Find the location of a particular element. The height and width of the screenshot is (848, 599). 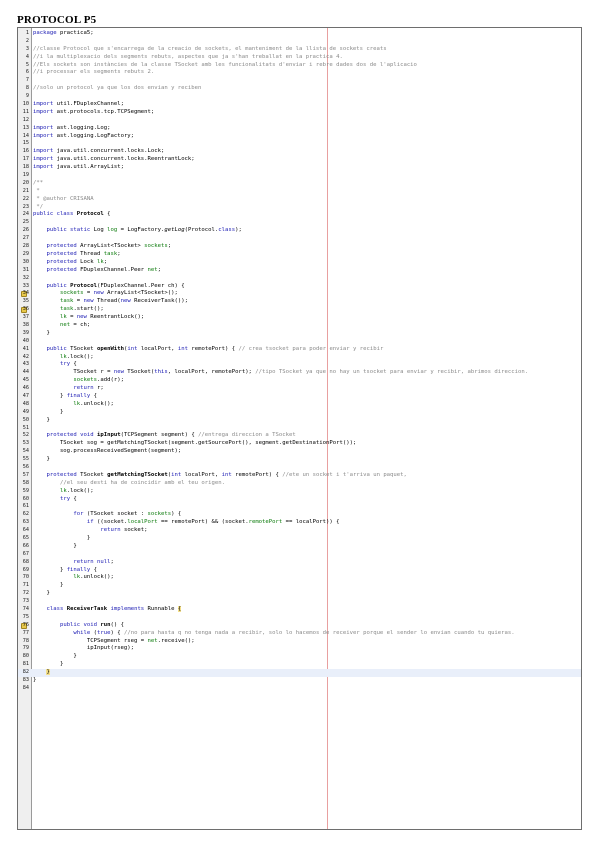

code-line: 9 is located at coordinates (299, 97).